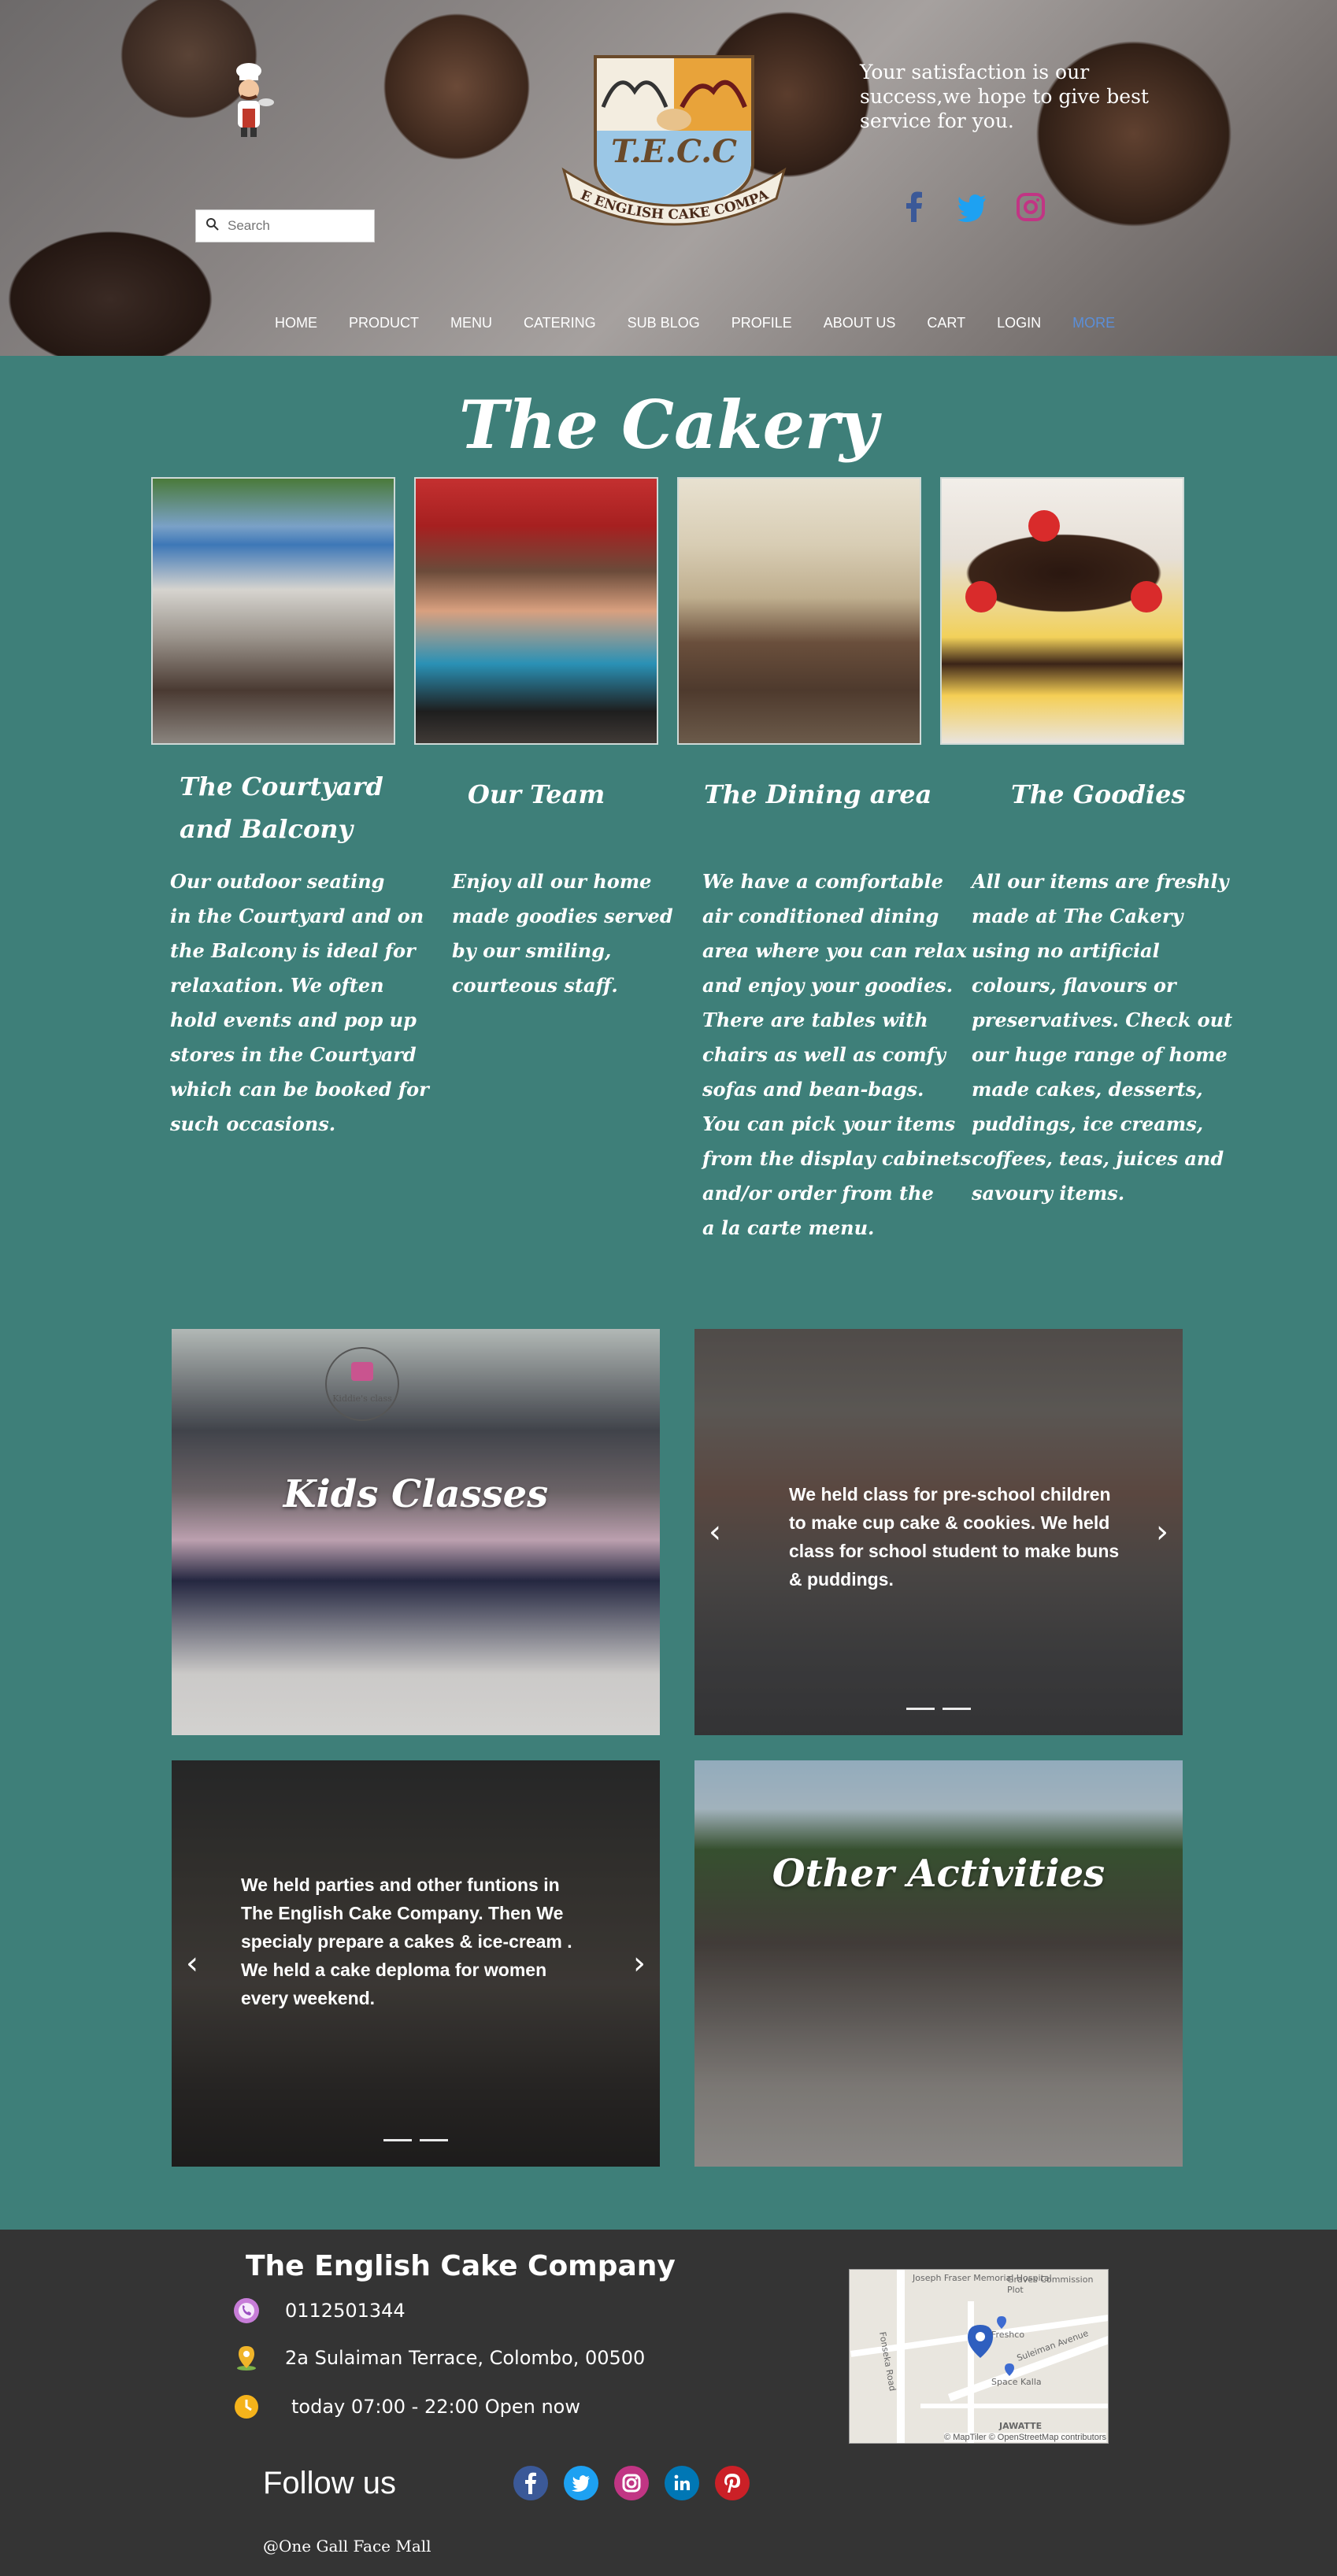 The height and width of the screenshot is (2576, 1337). Describe the element at coordinates (346, 2311) in the screenshot. I see `phone-number: 0112501344` at that location.